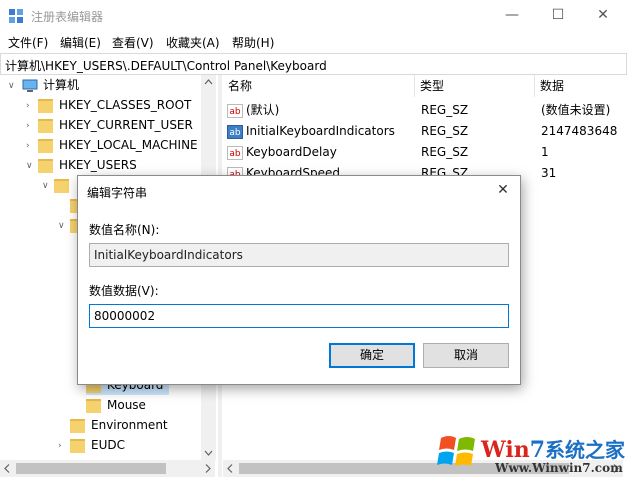 The height and width of the screenshot is (481, 627). What do you see at coordinates (28, 42) in the screenshot?
I see `menu-file: 文件(F)` at bounding box center [28, 42].